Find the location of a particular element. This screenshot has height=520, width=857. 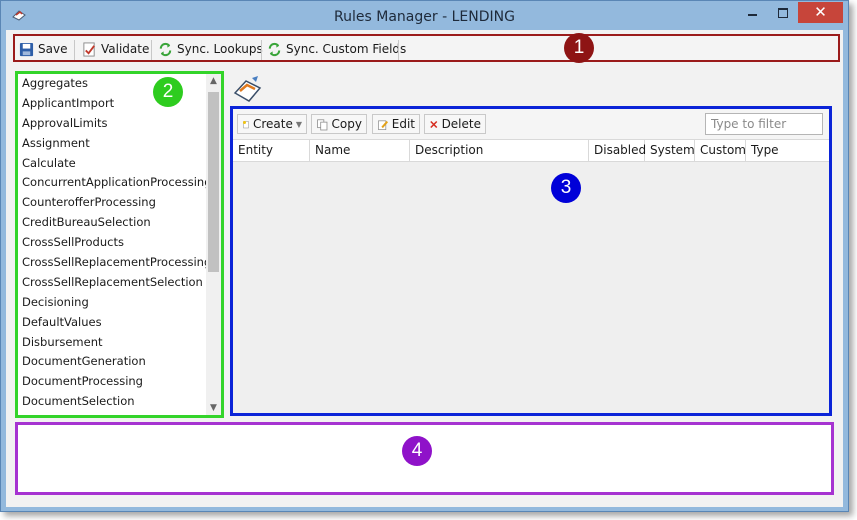

save-button: Save is located at coordinates (43, 49).